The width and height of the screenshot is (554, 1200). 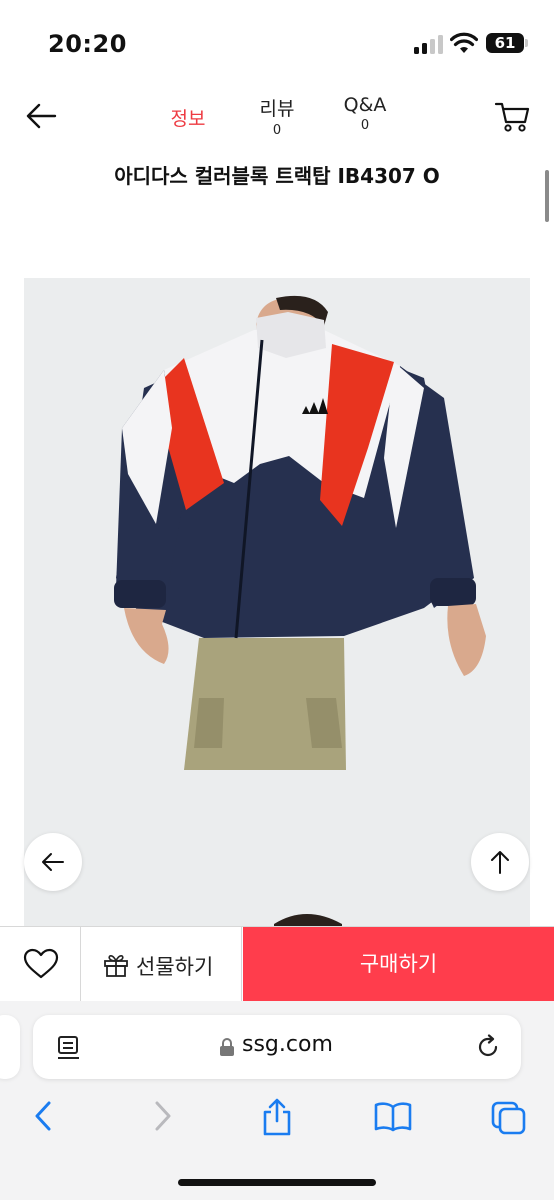 I want to click on back-button, so click(x=42, y=116).